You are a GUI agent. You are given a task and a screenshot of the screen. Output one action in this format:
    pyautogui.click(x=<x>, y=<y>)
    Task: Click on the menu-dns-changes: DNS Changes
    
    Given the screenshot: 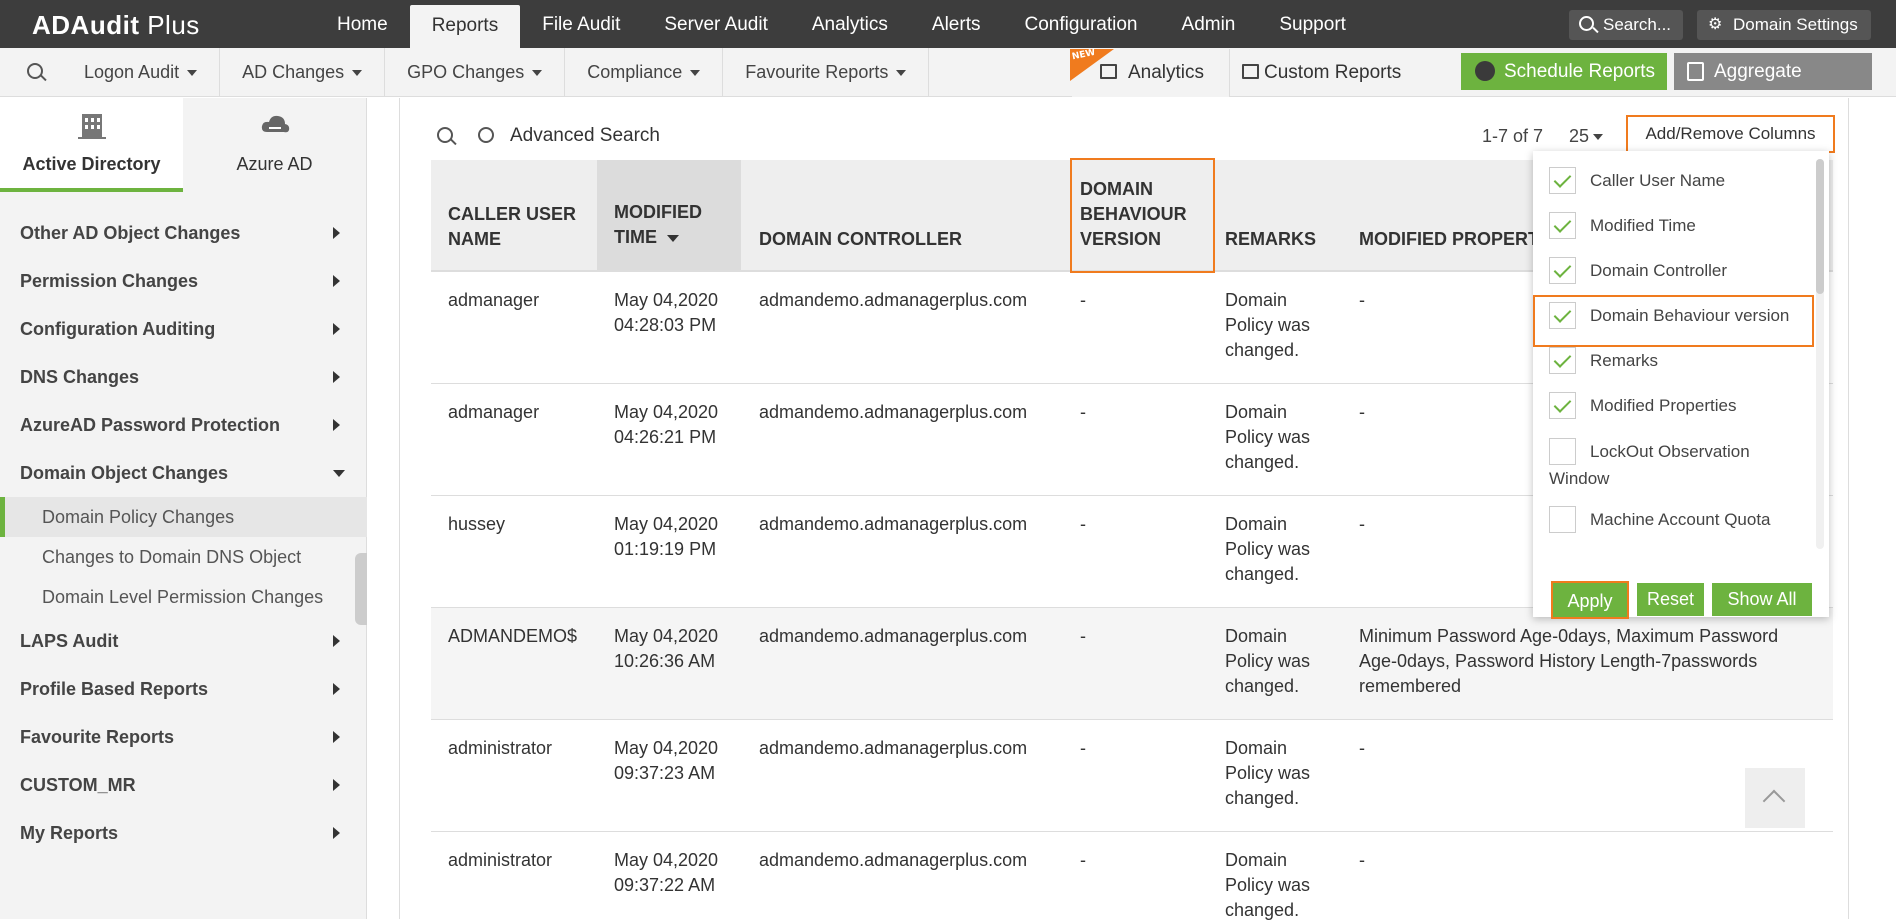 What is the action you would take?
    pyautogui.click(x=183, y=377)
    